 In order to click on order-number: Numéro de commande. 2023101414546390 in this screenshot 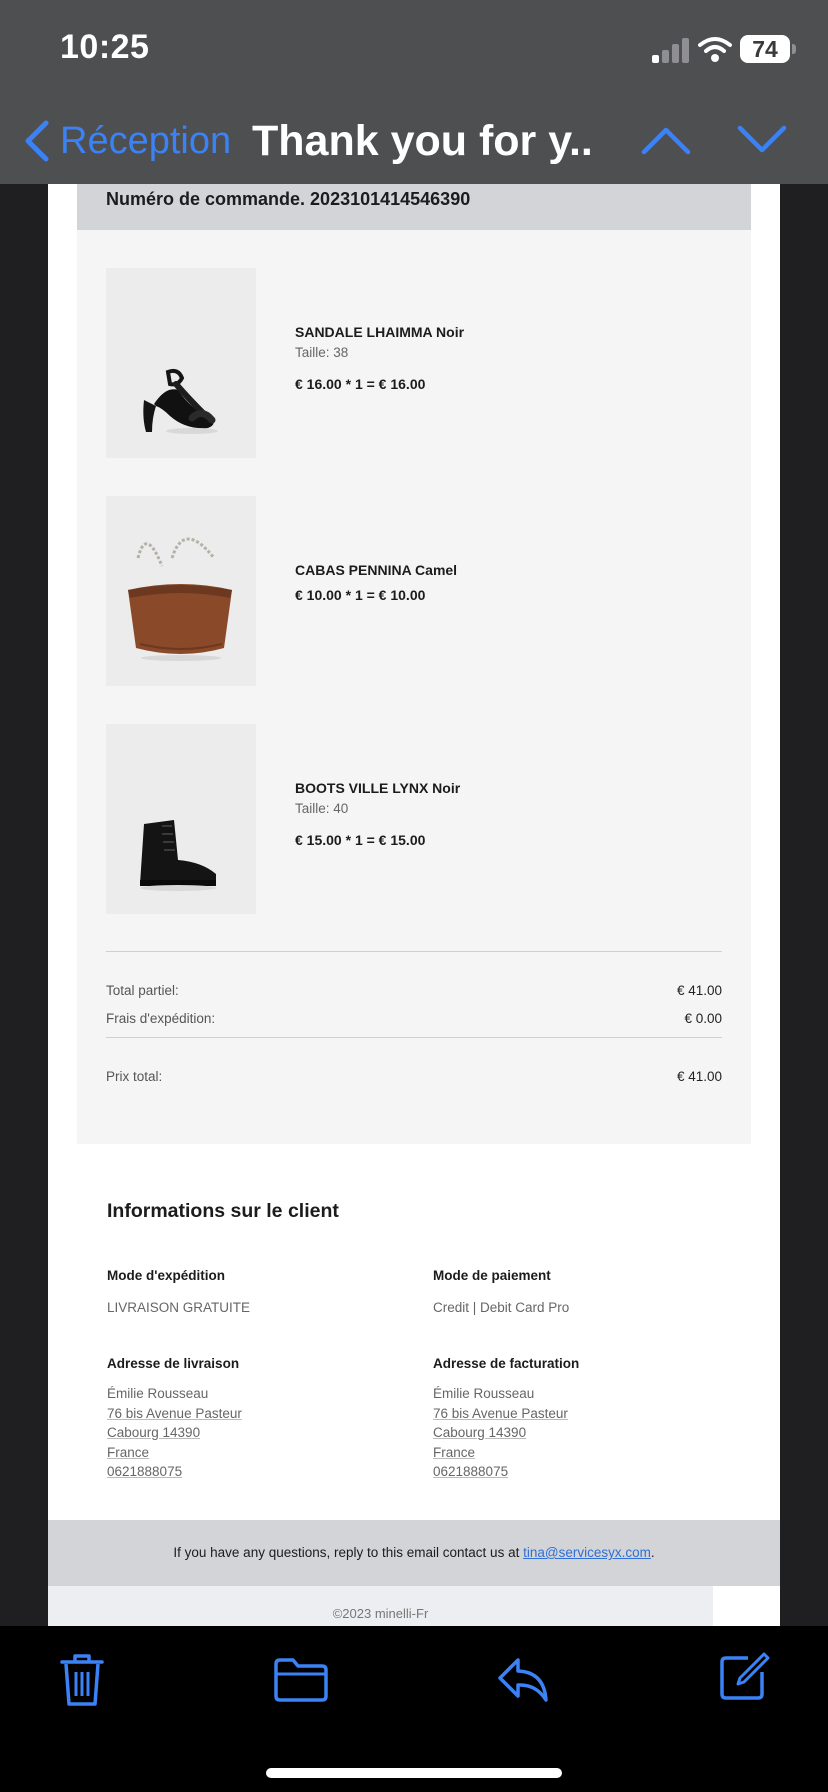, I will do `click(288, 199)`.